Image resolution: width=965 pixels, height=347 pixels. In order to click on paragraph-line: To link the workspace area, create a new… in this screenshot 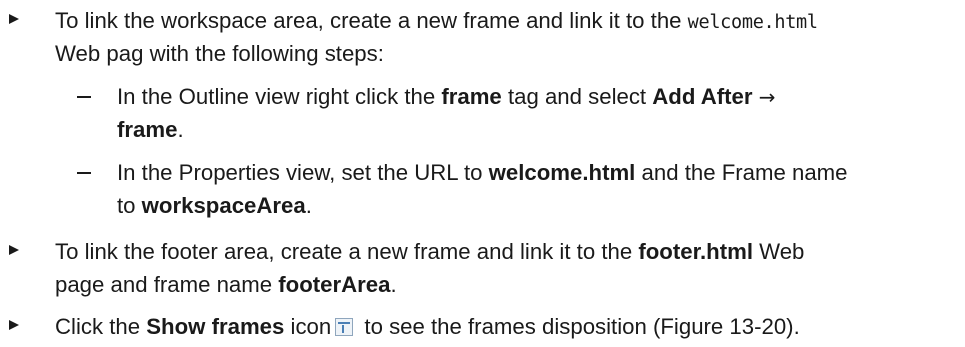, I will do `click(436, 20)`.